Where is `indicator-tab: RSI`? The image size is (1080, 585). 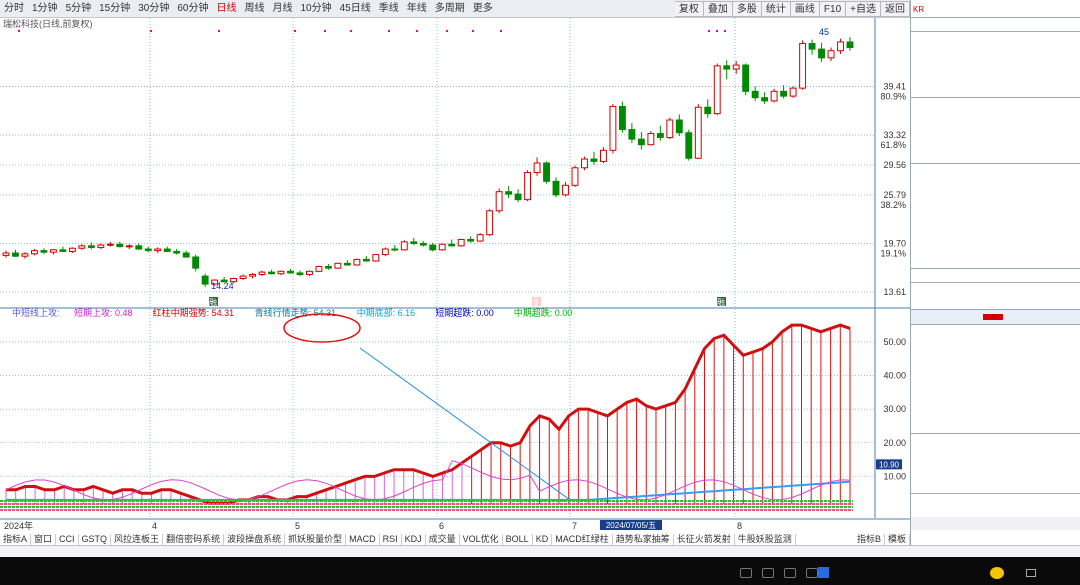
indicator-tab: RSI is located at coordinates (391, 539).